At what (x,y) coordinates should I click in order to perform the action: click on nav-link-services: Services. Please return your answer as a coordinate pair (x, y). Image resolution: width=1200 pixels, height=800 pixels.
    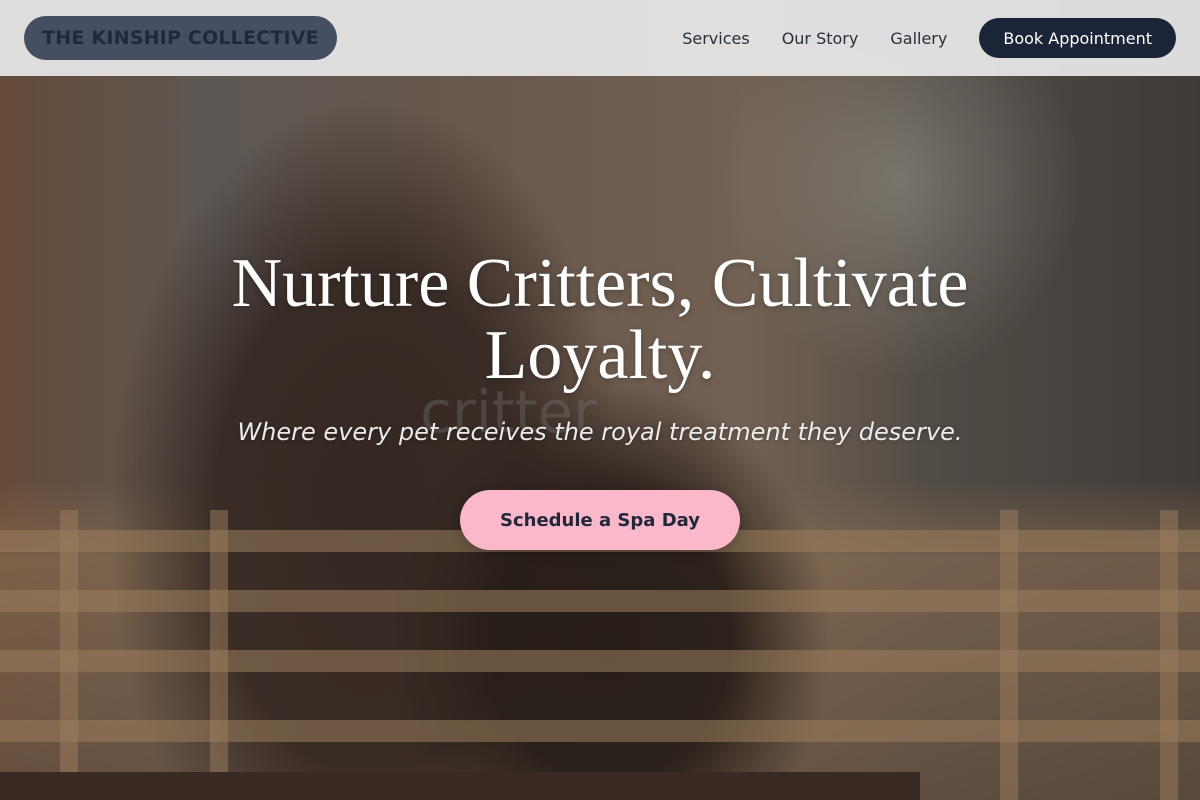
    Looking at the image, I should click on (715, 38).